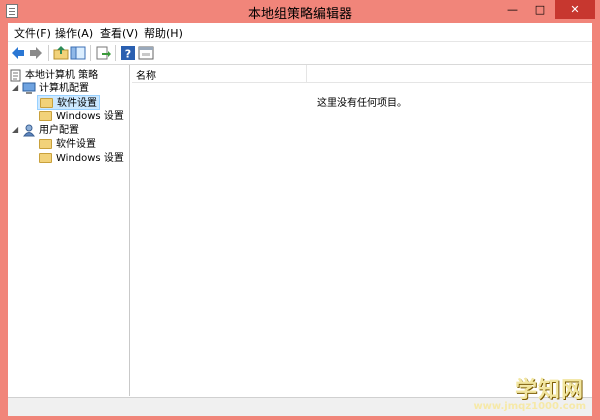  I want to click on show-hide-tree-icon, so click(78, 53).